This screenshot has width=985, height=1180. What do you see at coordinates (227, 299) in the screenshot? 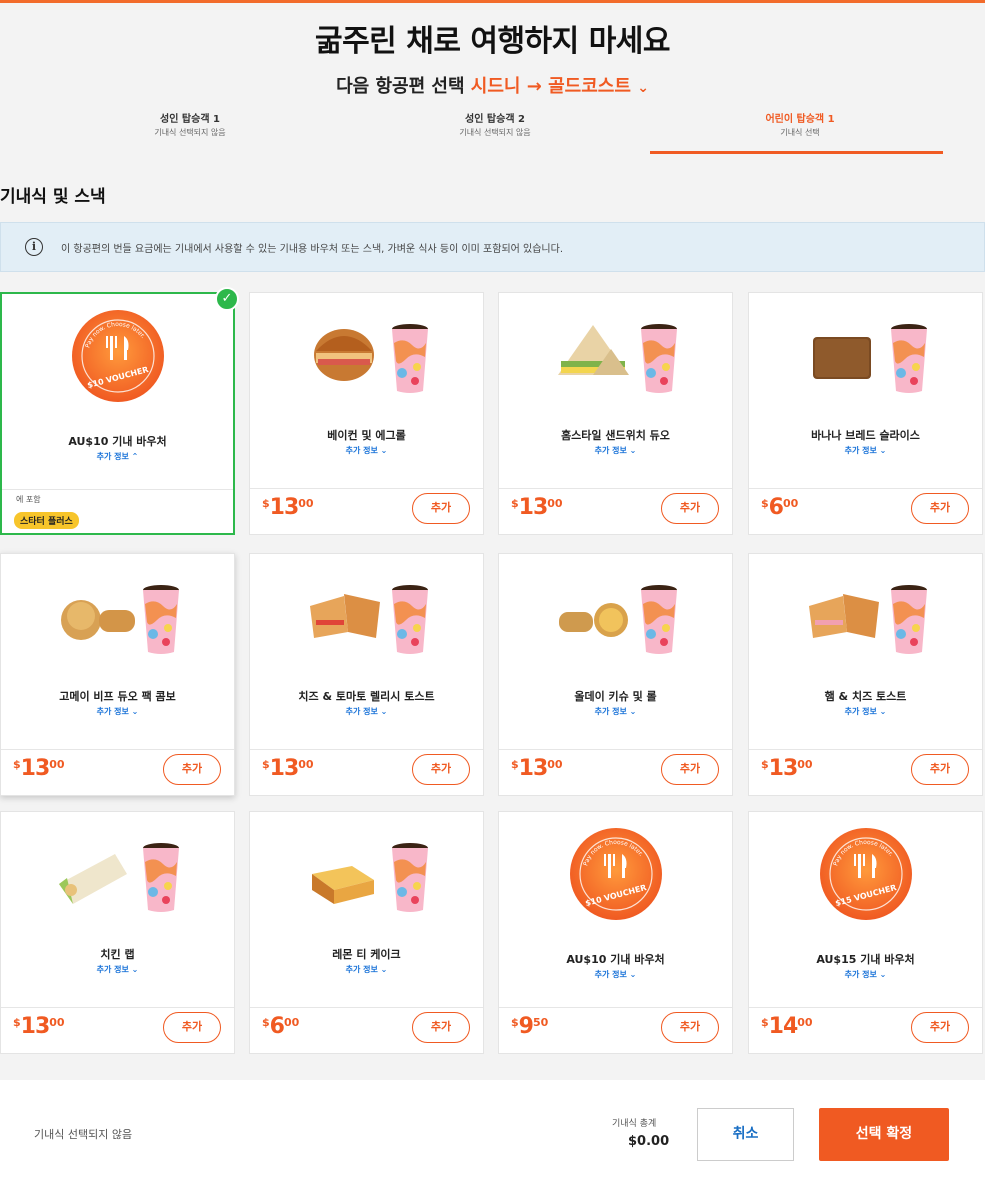
I see `checkmark-icon: ✓` at bounding box center [227, 299].